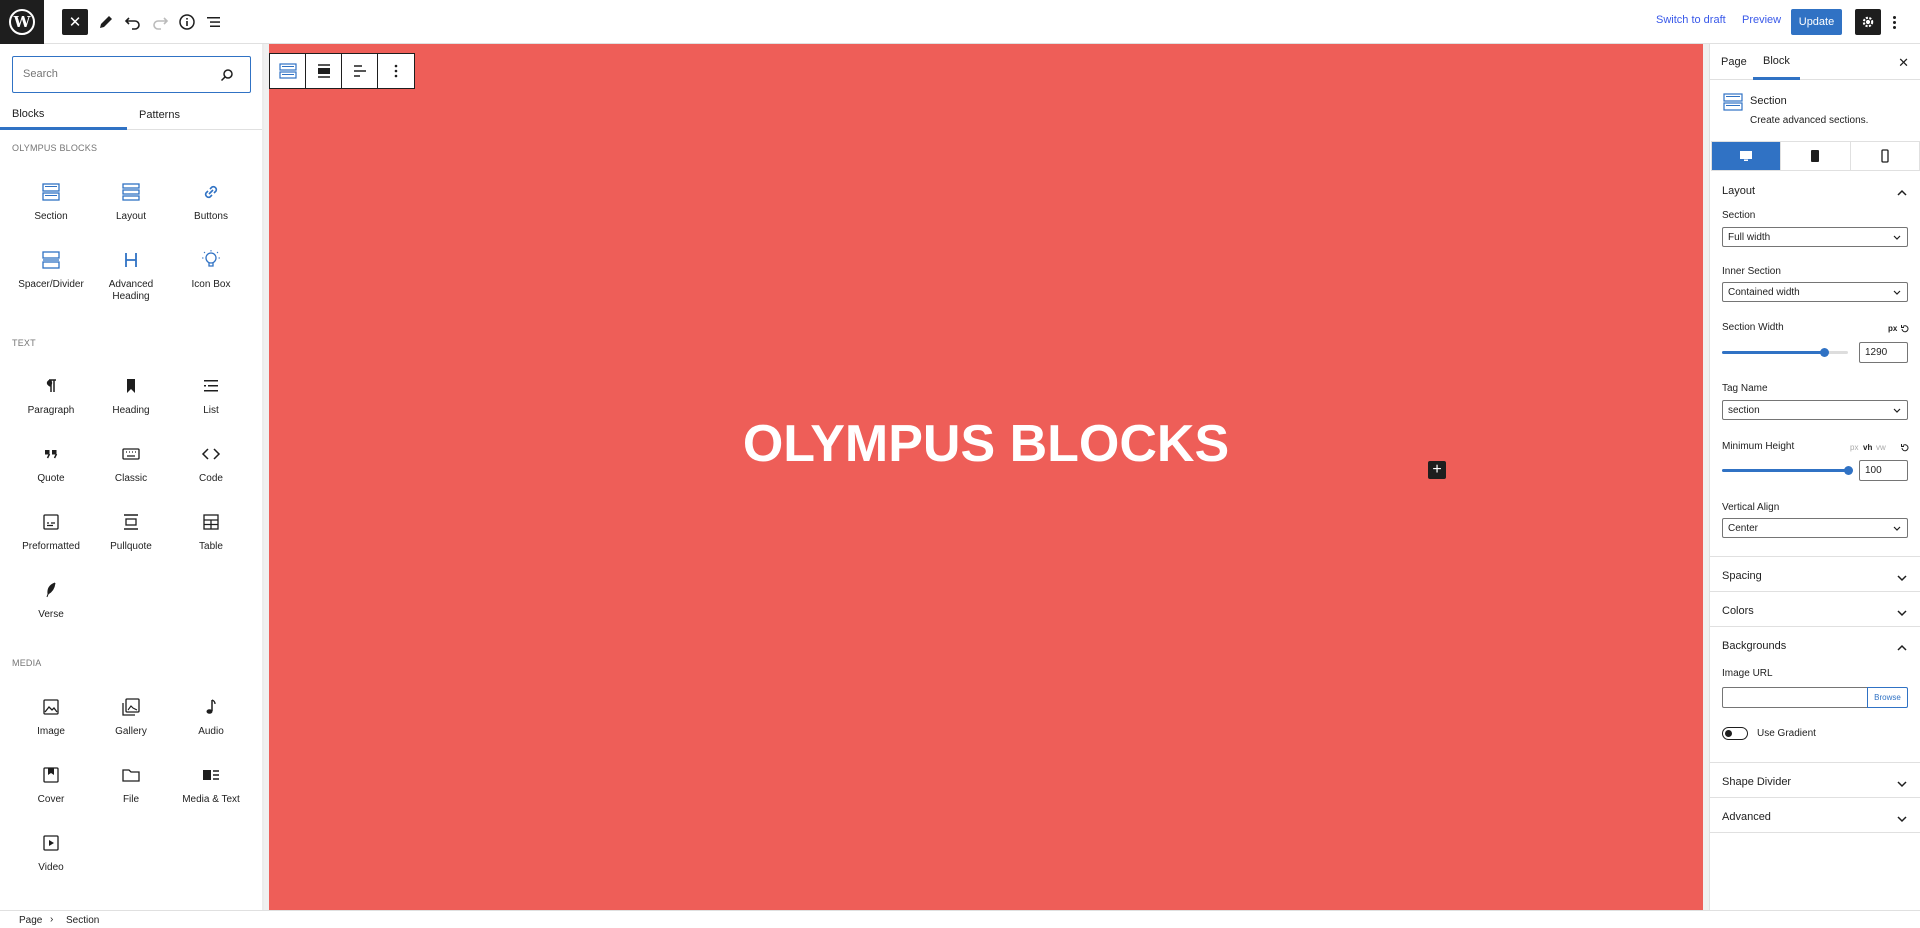 Image resolution: width=1920 pixels, height=928 pixels. I want to click on block-label: Buttons, so click(211, 216).